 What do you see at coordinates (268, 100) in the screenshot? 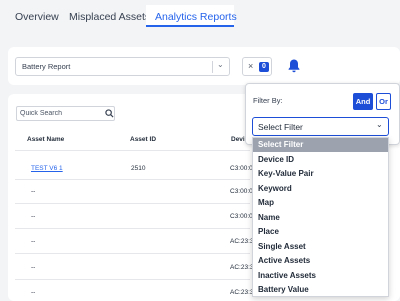
I see `filter-by-label: Filter By:` at bounding box center [268, 100].